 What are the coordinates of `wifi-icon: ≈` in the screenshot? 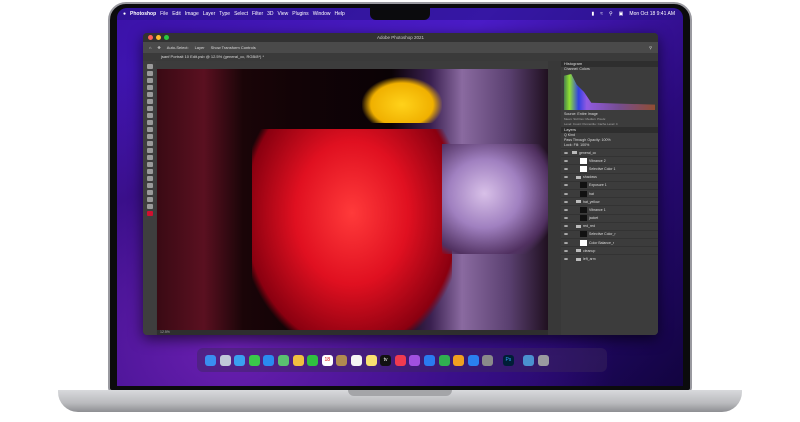 It's located at (601, 14).